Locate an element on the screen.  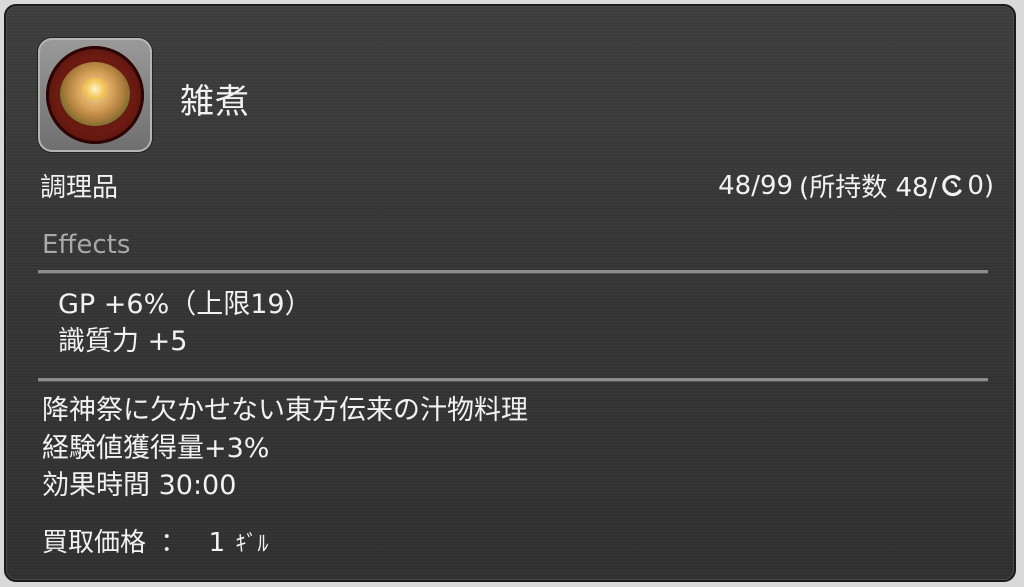
owned-count: (所持数 48/ is located at coordinates (868, 188).